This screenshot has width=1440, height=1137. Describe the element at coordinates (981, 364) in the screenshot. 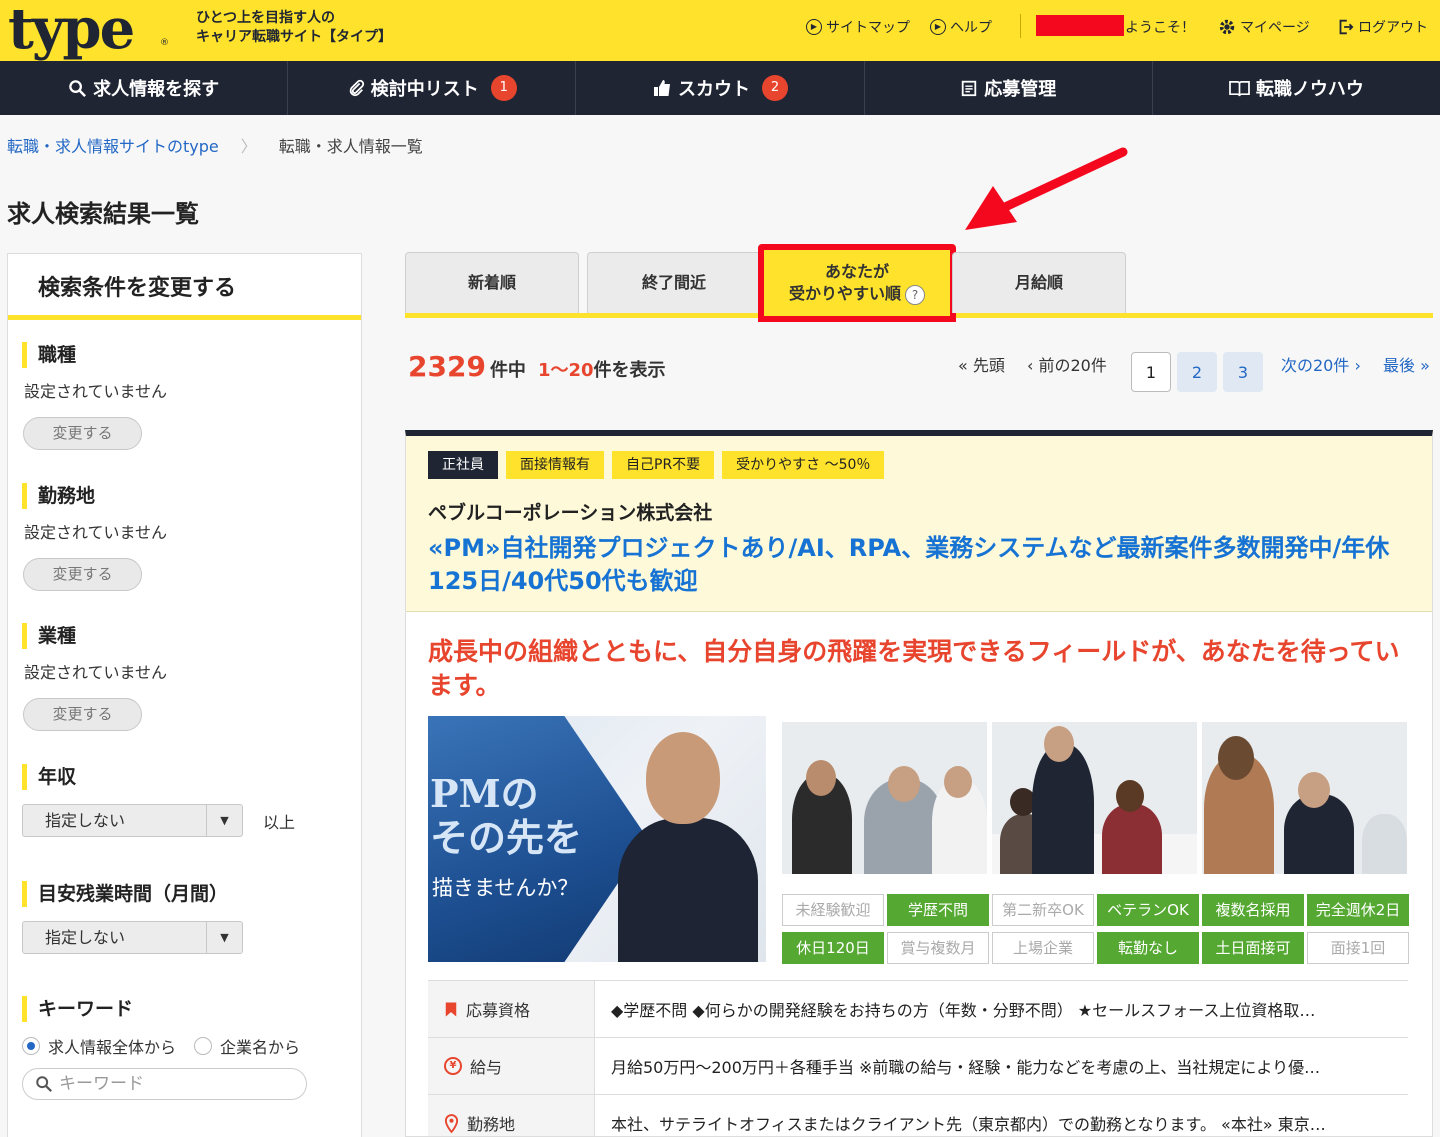

I see `pager-first: « 先頭` at that location.